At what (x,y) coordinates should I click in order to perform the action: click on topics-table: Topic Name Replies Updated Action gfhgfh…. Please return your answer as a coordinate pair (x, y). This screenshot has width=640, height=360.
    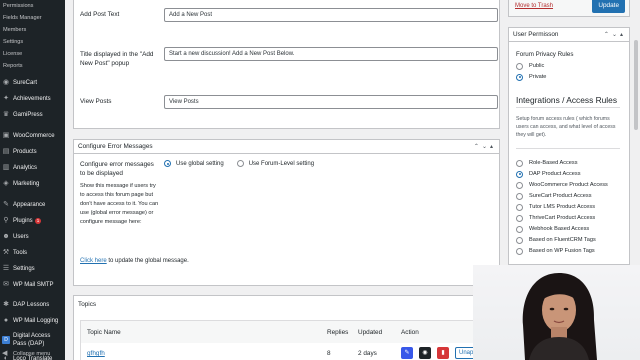
    Looking at the image, I should click on (286, 340).